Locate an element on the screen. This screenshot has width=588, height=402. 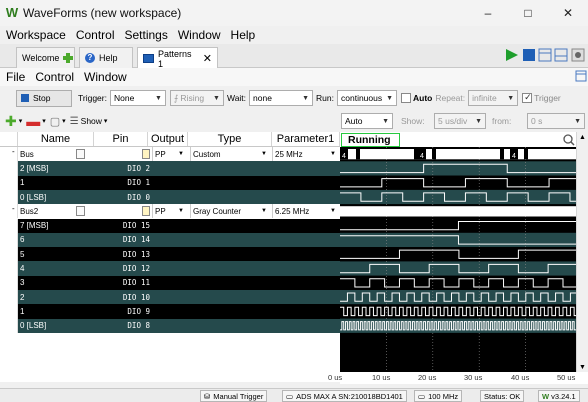
channel-pin: DIO 10 is located at coordinates (125, 297).